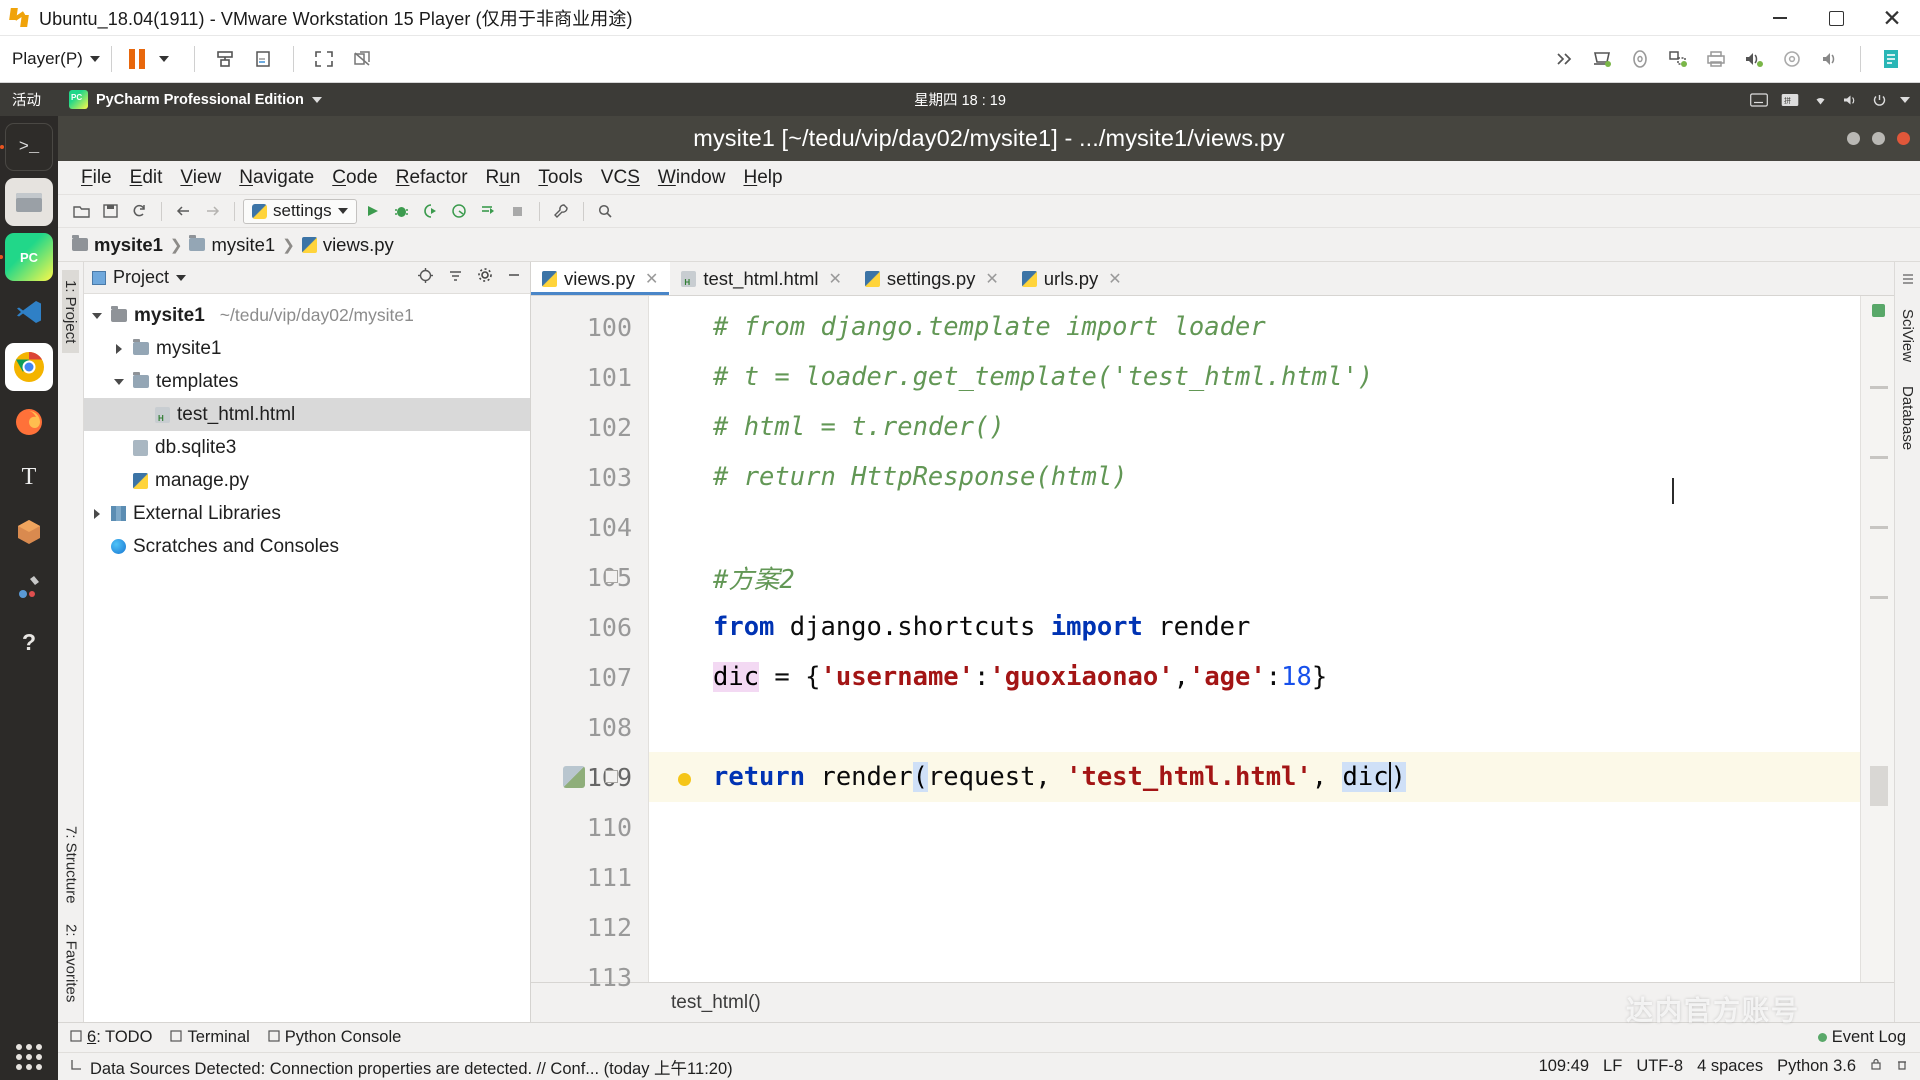  Describe the element at coordinates (1816, 1066) in the screenshot. I see `python-interpreter: Python 3.6` at that location.